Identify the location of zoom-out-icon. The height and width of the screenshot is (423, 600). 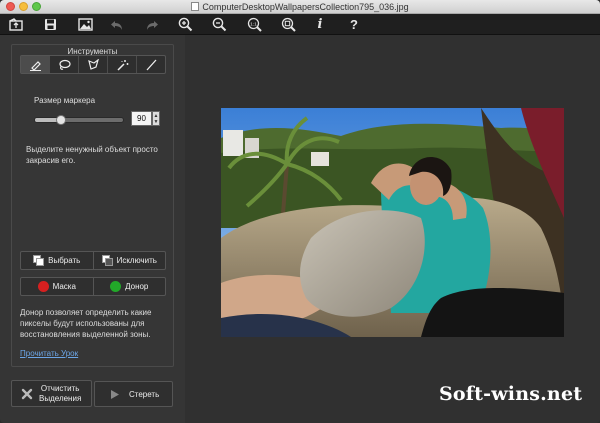
(219, 24).